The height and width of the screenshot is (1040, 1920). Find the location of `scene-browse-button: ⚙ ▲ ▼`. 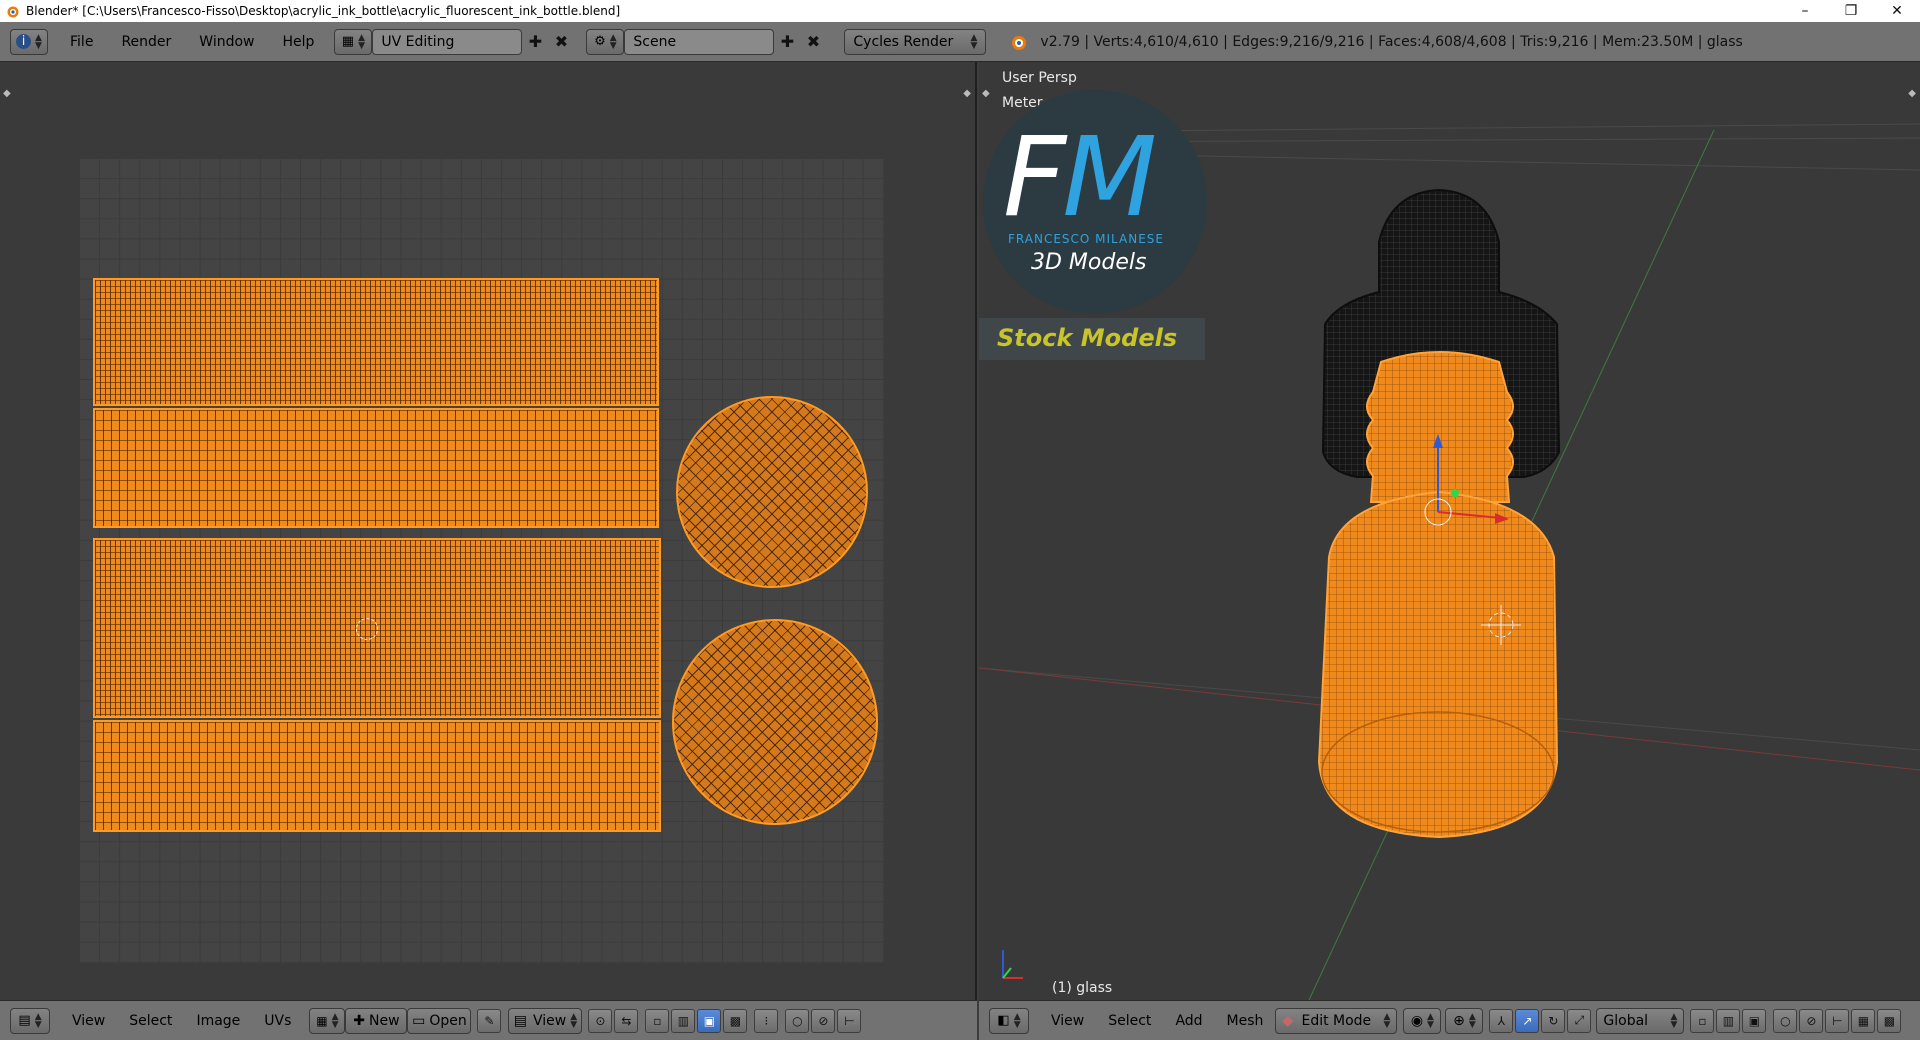

scene-browse-button: ⚙ ▲ ▼ is located at coordinates (605, 41).